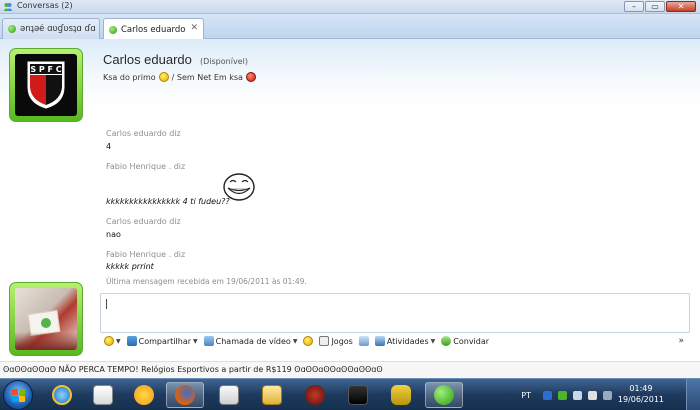 The width and height of the screenshot is (700, 410). What do you see at coordinates (634, 6) in the screenshot?
I see `minimize-button: –` at bounding box center [634, 6].